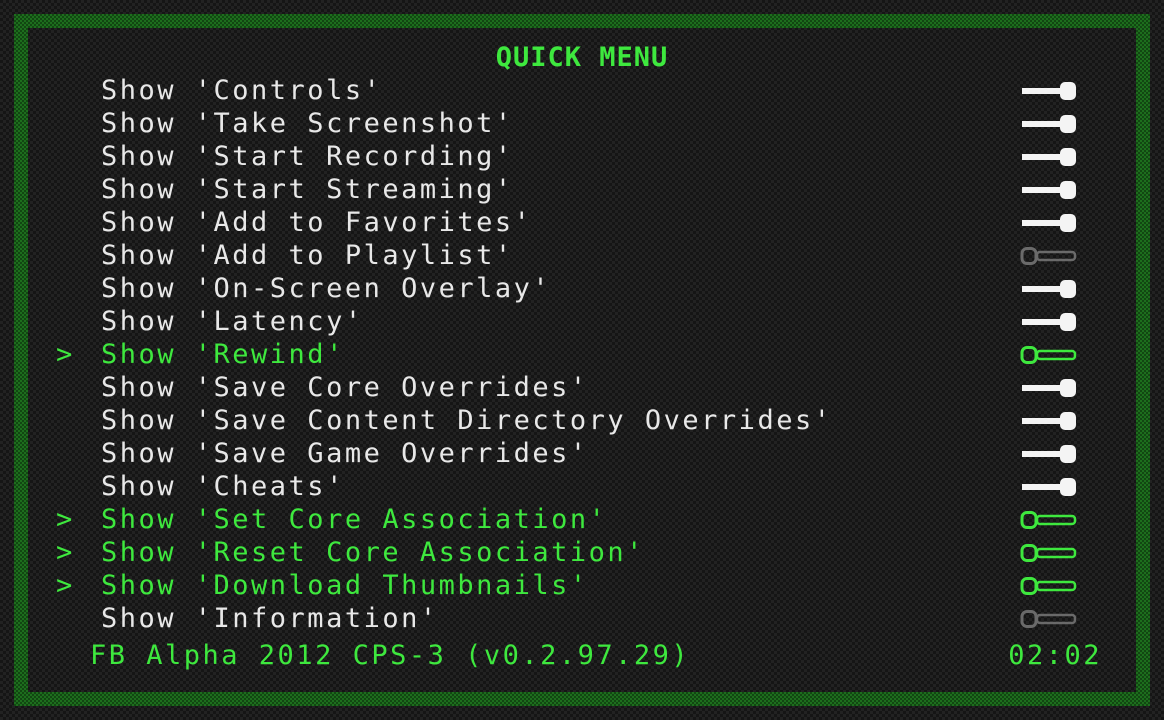 Image resolution: width=1164 pixels, height=720 pixels. I want to click on menu-item: Show 'Save Game Overrides', so click(582, 453).